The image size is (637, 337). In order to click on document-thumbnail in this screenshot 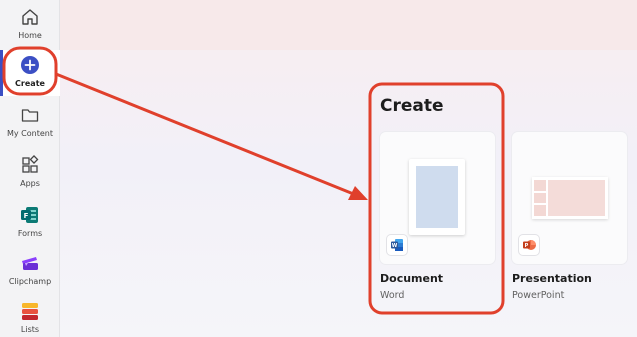, I will do `click(437, 197)`.